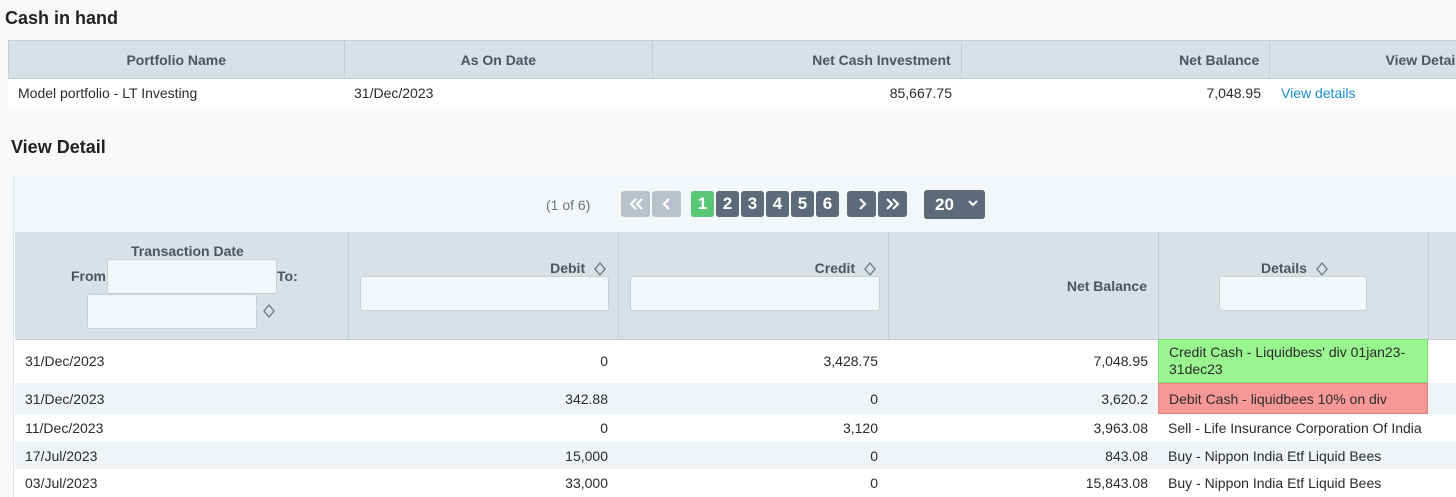 The width and height of the screenshot is (1456, 497). I want to click on view-details-link: View details, so click(1318, 93).